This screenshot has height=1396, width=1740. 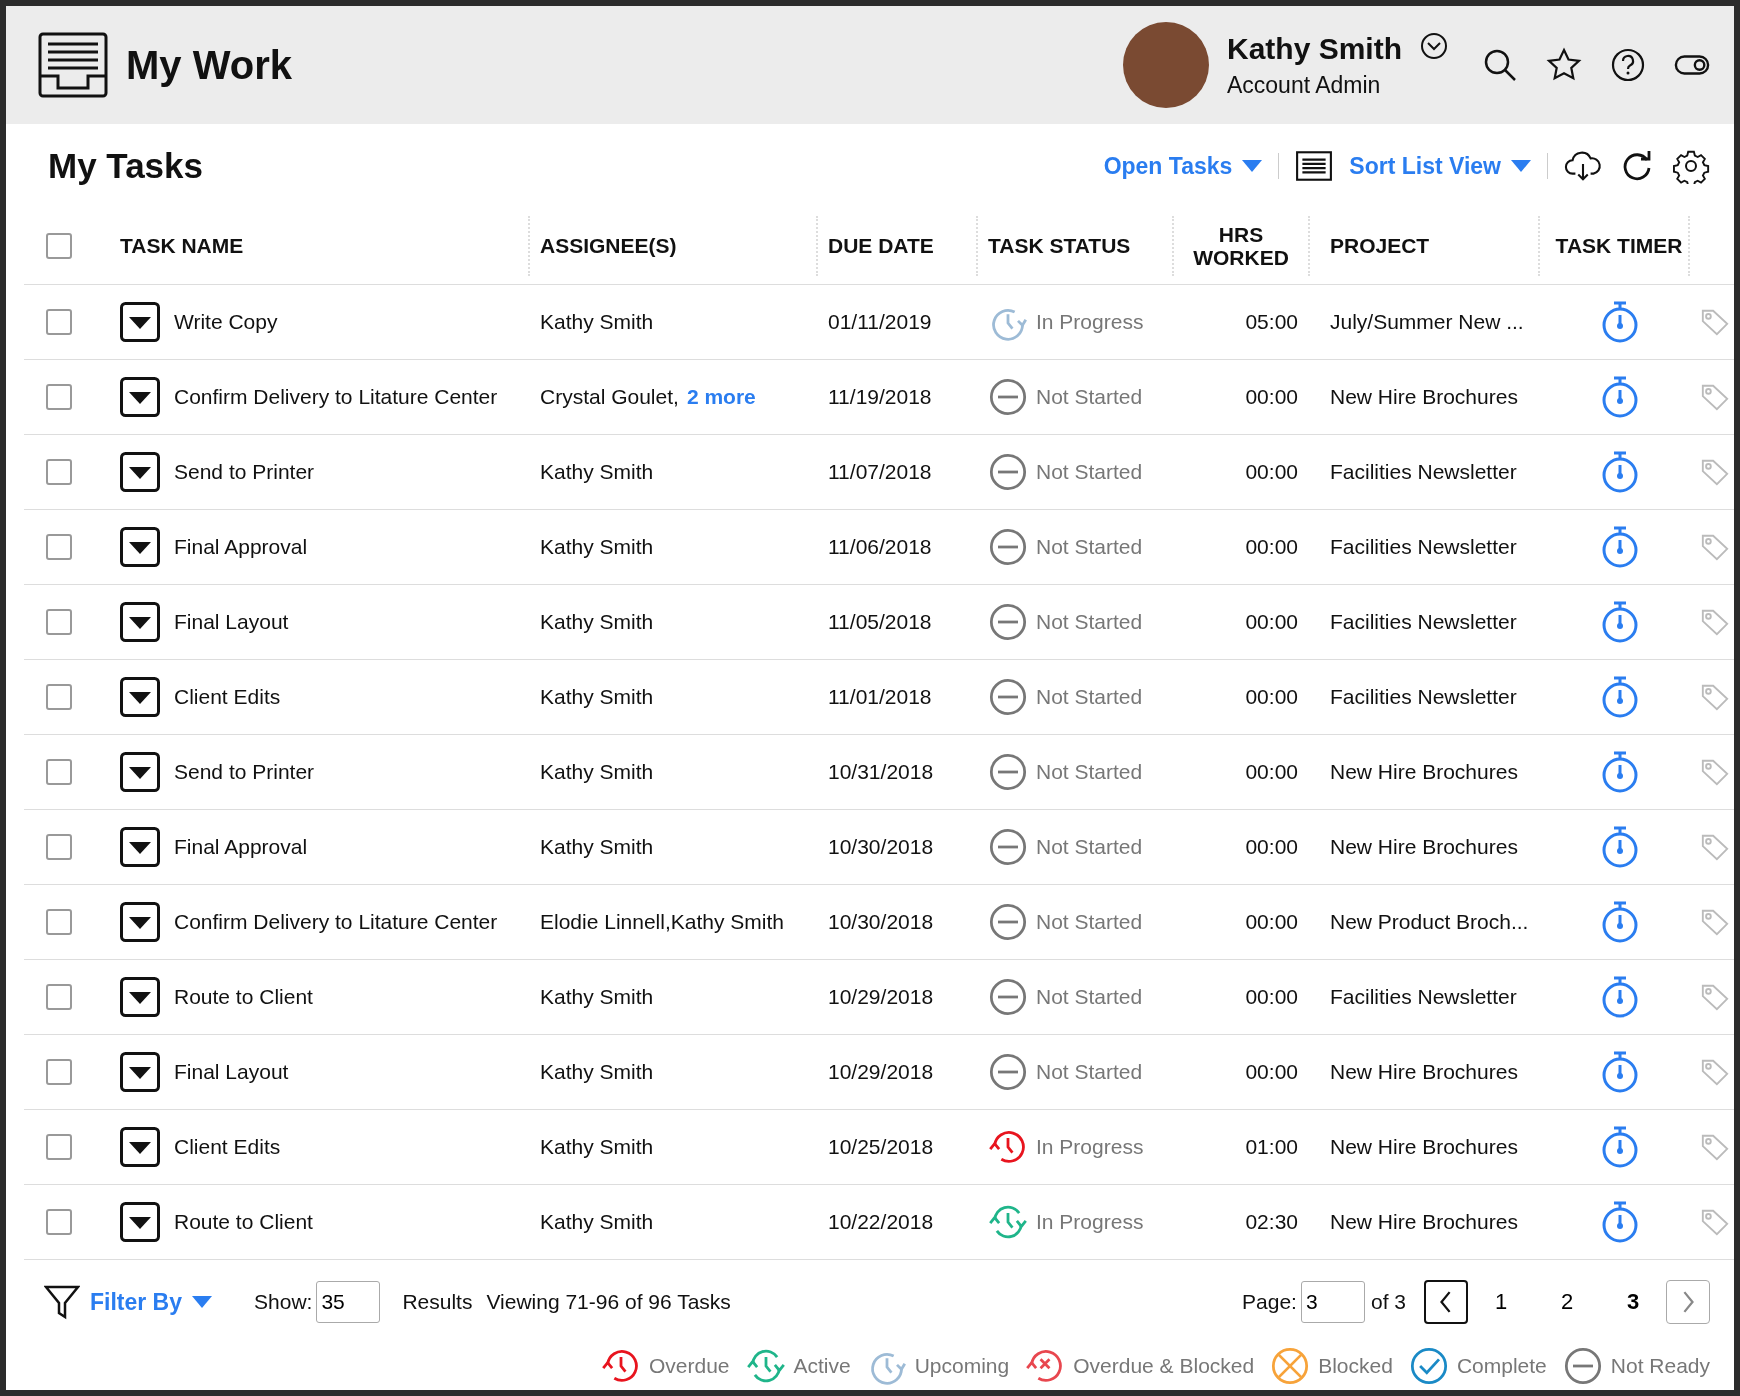 What do you see at coordinates (1500, 65) in the screenshot?
I see `search-icon` at bounding box center [1500, 65].